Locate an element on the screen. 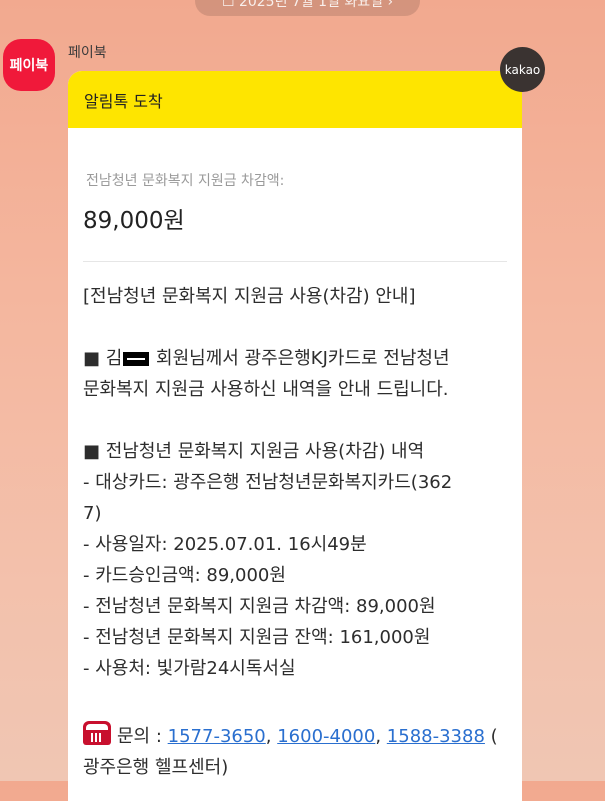 The image size is (605, 801). divider is located at coordinates (295, 261).